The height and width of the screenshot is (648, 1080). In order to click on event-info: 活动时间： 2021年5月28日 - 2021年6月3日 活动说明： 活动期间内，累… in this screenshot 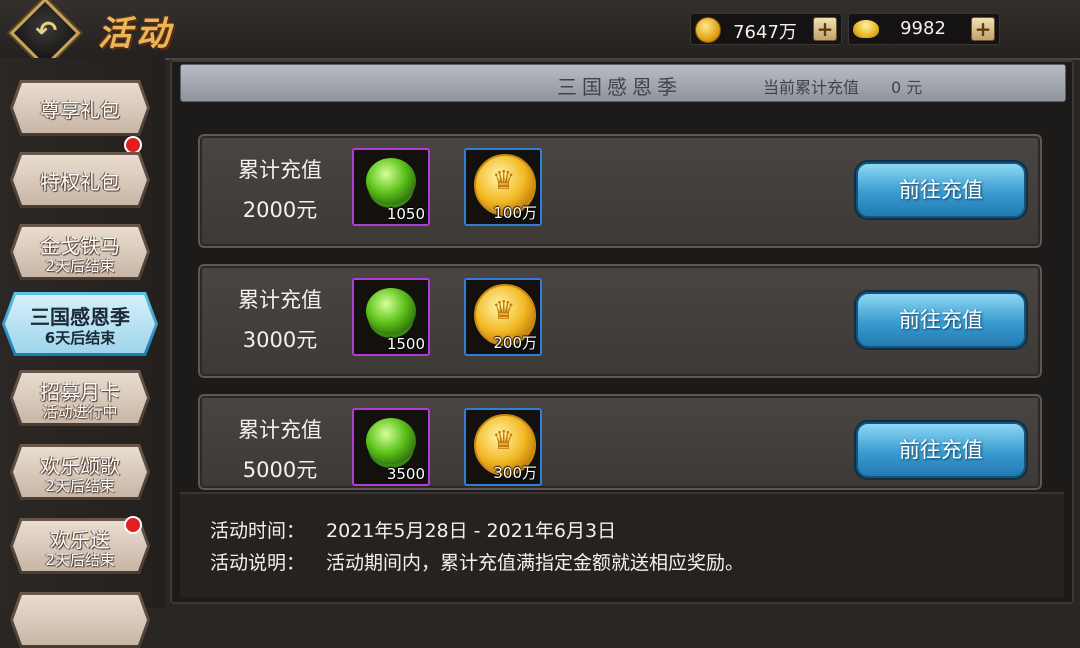, I will do `click(622, 545)`.